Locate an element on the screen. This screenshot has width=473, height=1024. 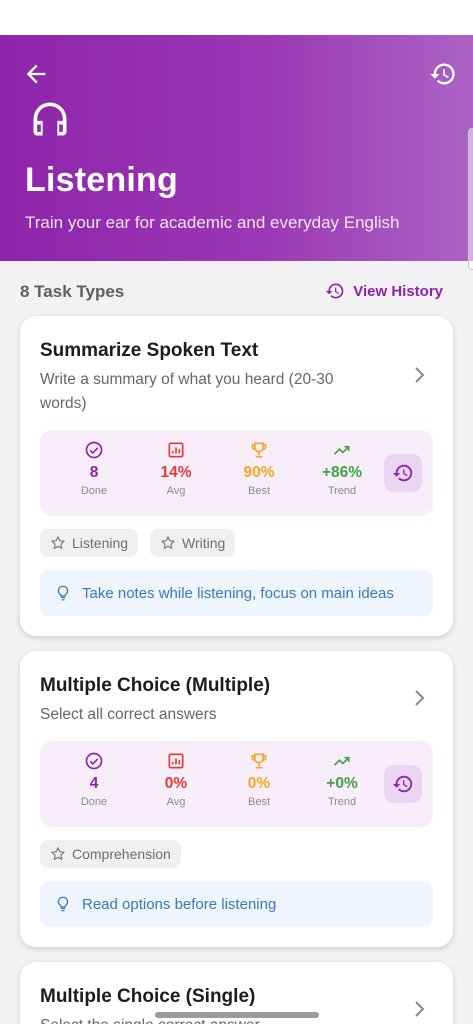
page-title: Listening is located at coordinates (101, 180).